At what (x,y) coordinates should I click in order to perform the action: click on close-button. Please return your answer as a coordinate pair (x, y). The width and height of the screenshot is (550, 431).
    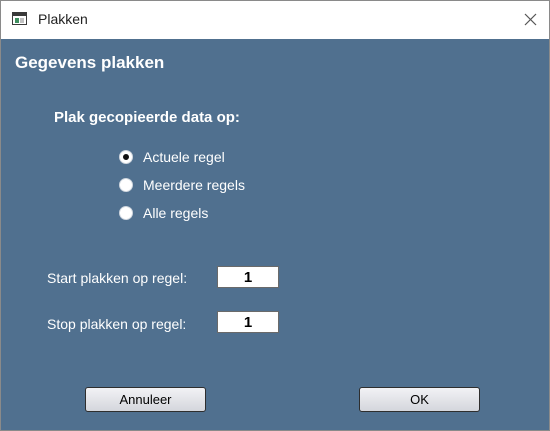
    Looking at the image, I should click on (531, 19).